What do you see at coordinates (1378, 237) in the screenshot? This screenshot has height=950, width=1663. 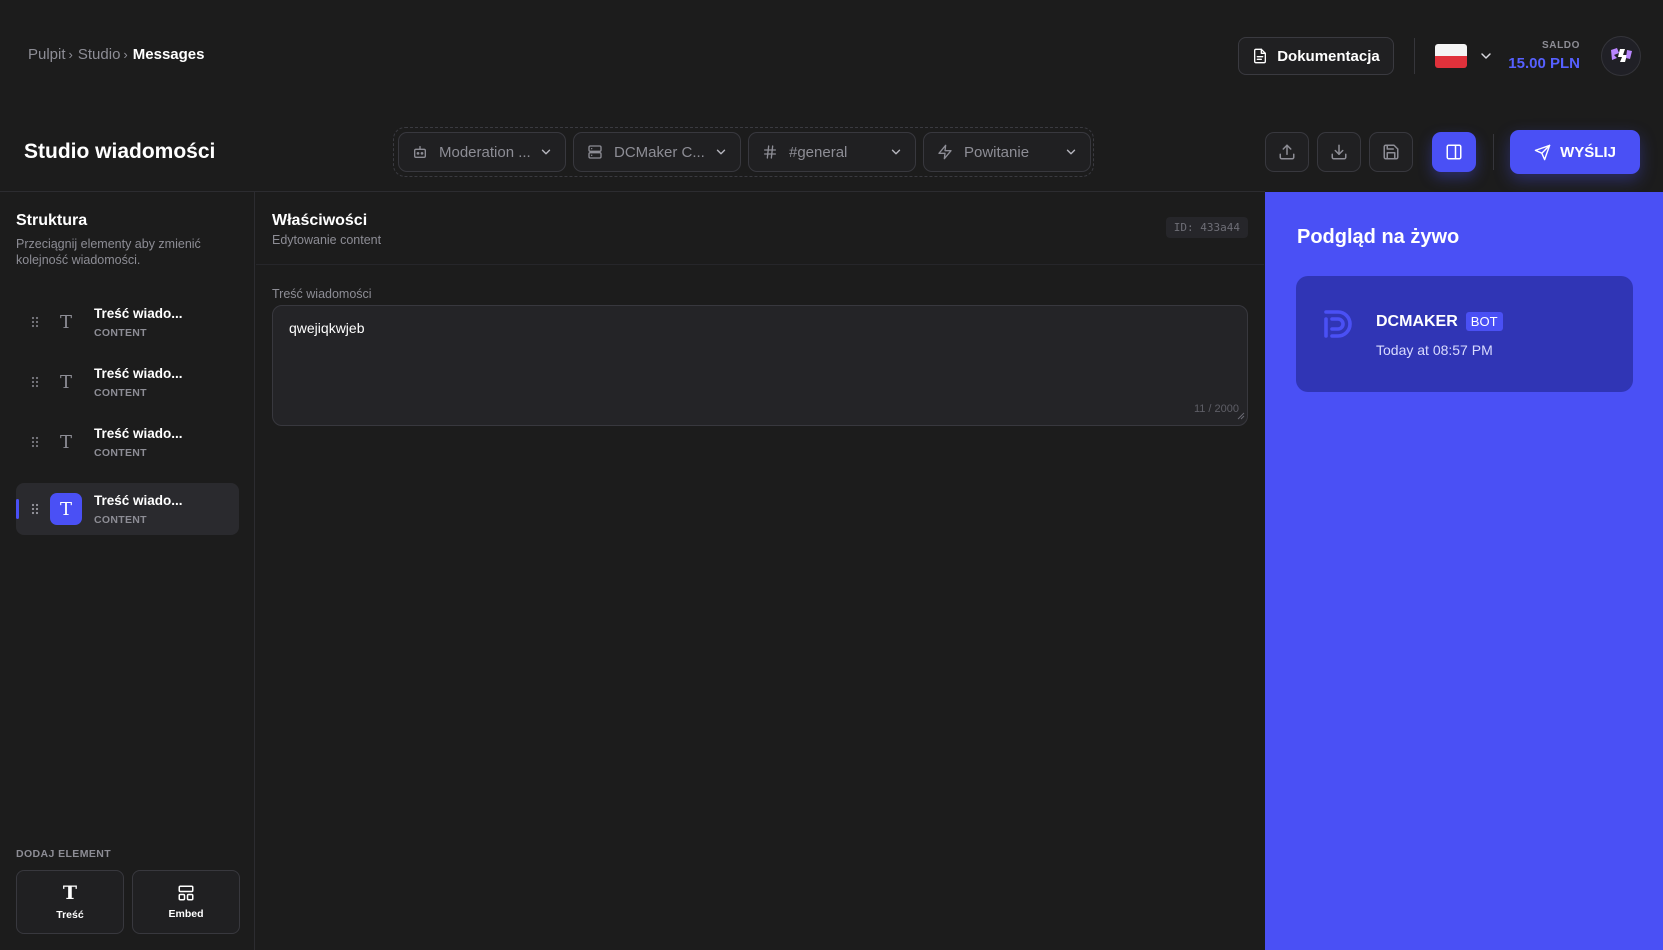 I see `preview-title: Podgląd na żywo` at bounding box center [1378, 237].